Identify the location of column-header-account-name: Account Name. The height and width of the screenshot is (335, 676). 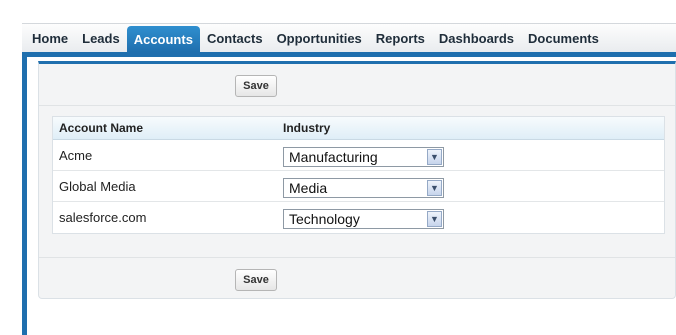
(101, 128).